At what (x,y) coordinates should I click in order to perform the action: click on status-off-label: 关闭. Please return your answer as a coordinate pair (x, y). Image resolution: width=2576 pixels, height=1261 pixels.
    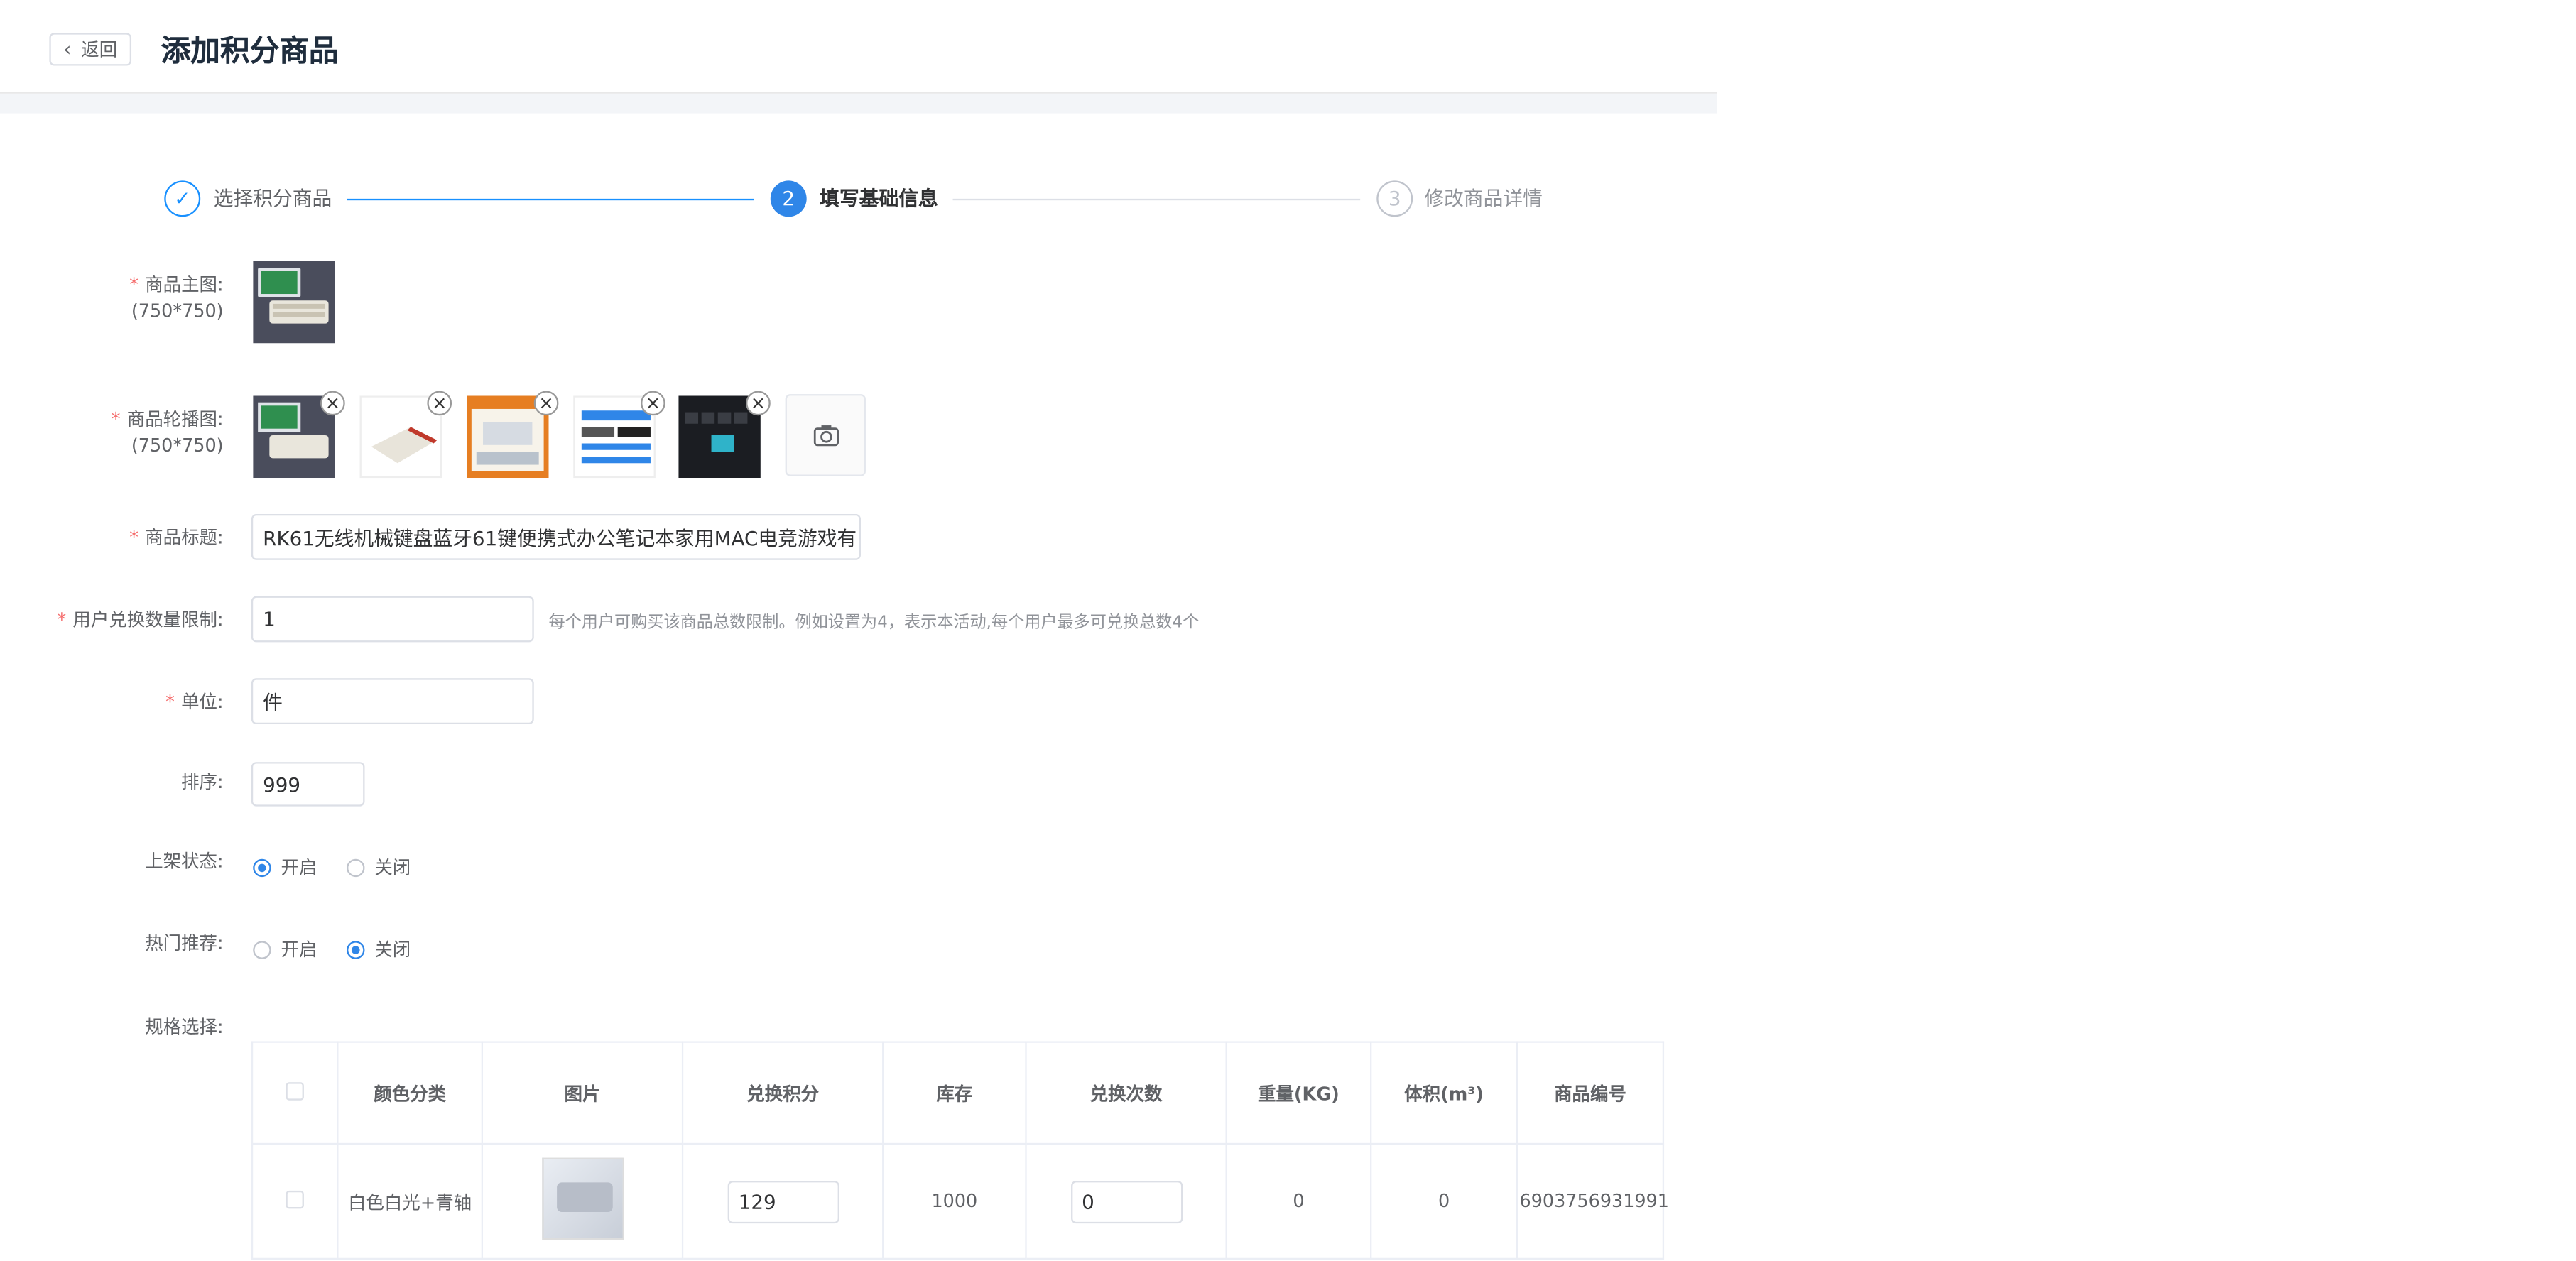
    Looking at the image, I should click on (392, 867).